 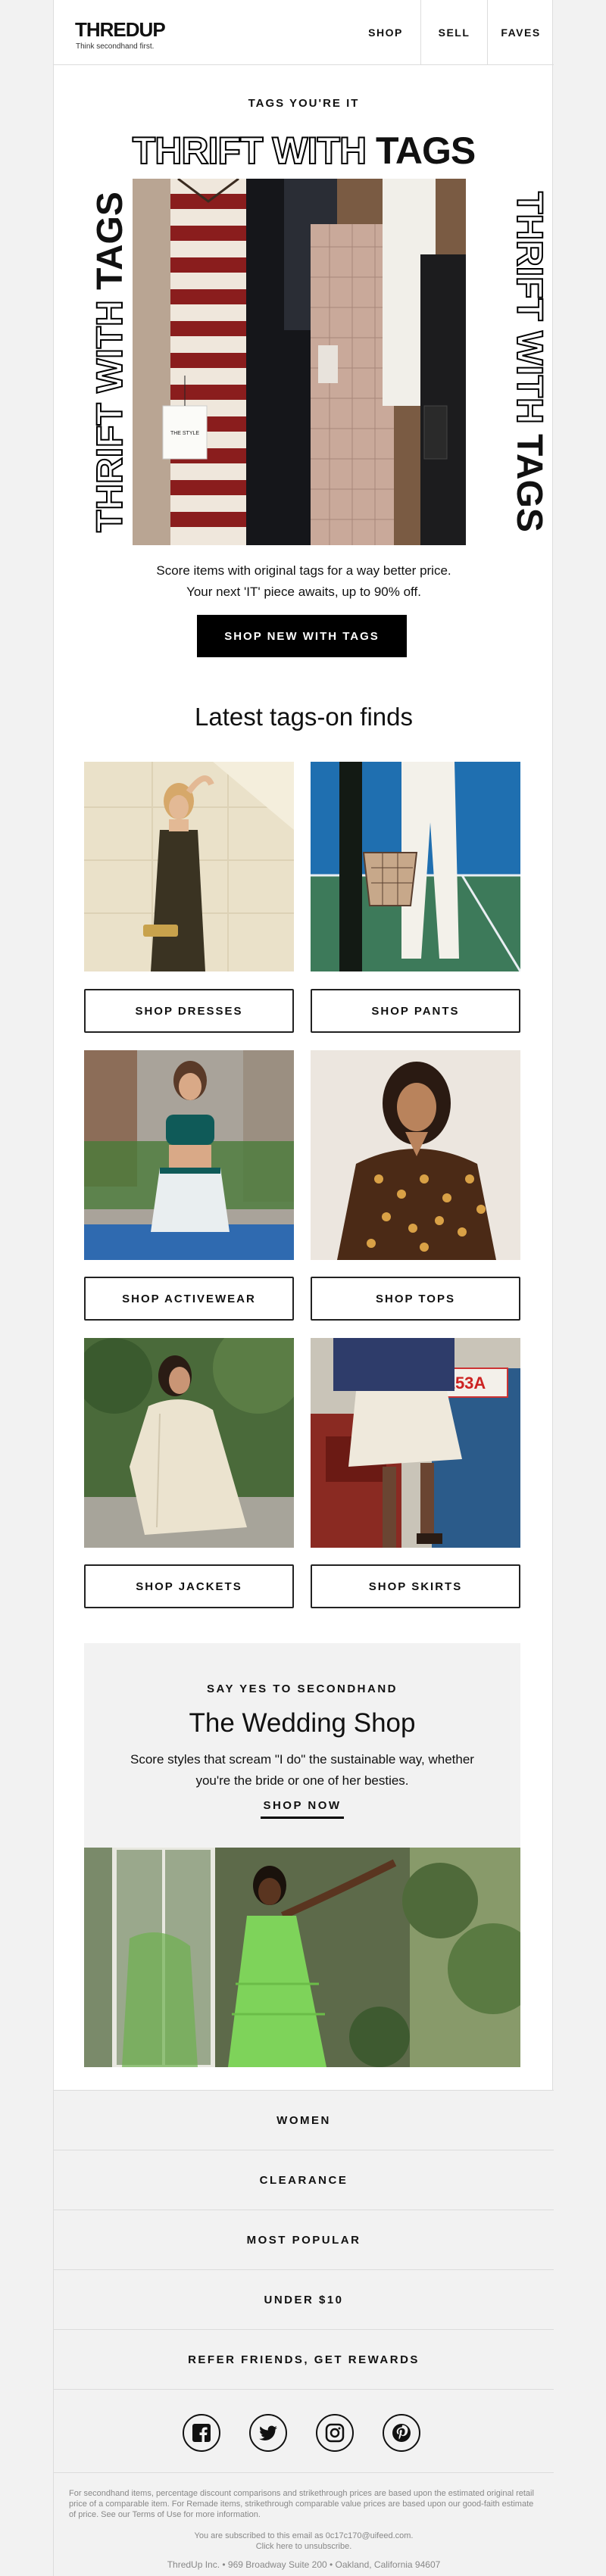 What do you see at coordinates (304, 2239) in the screenshot?
I see `footer-link-most-popular: MOST POPULAR` at bounding box center [304, 2239].